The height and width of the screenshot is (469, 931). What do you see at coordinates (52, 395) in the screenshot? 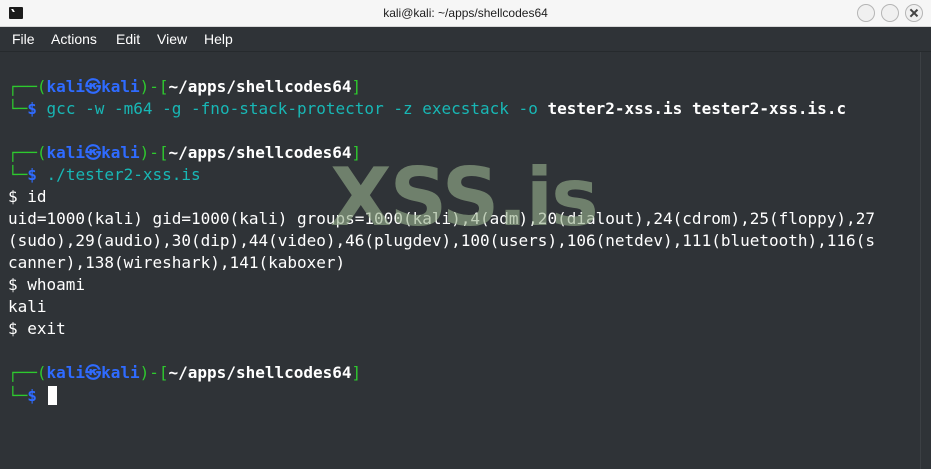
I see `text-cursor` at bounding box center [52, 395].